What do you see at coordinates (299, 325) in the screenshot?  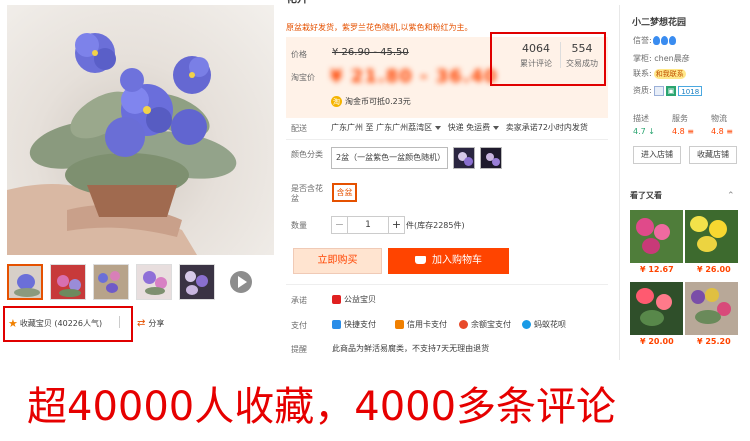 I see `payment-label: 支付` at bounding box center [299, 325].